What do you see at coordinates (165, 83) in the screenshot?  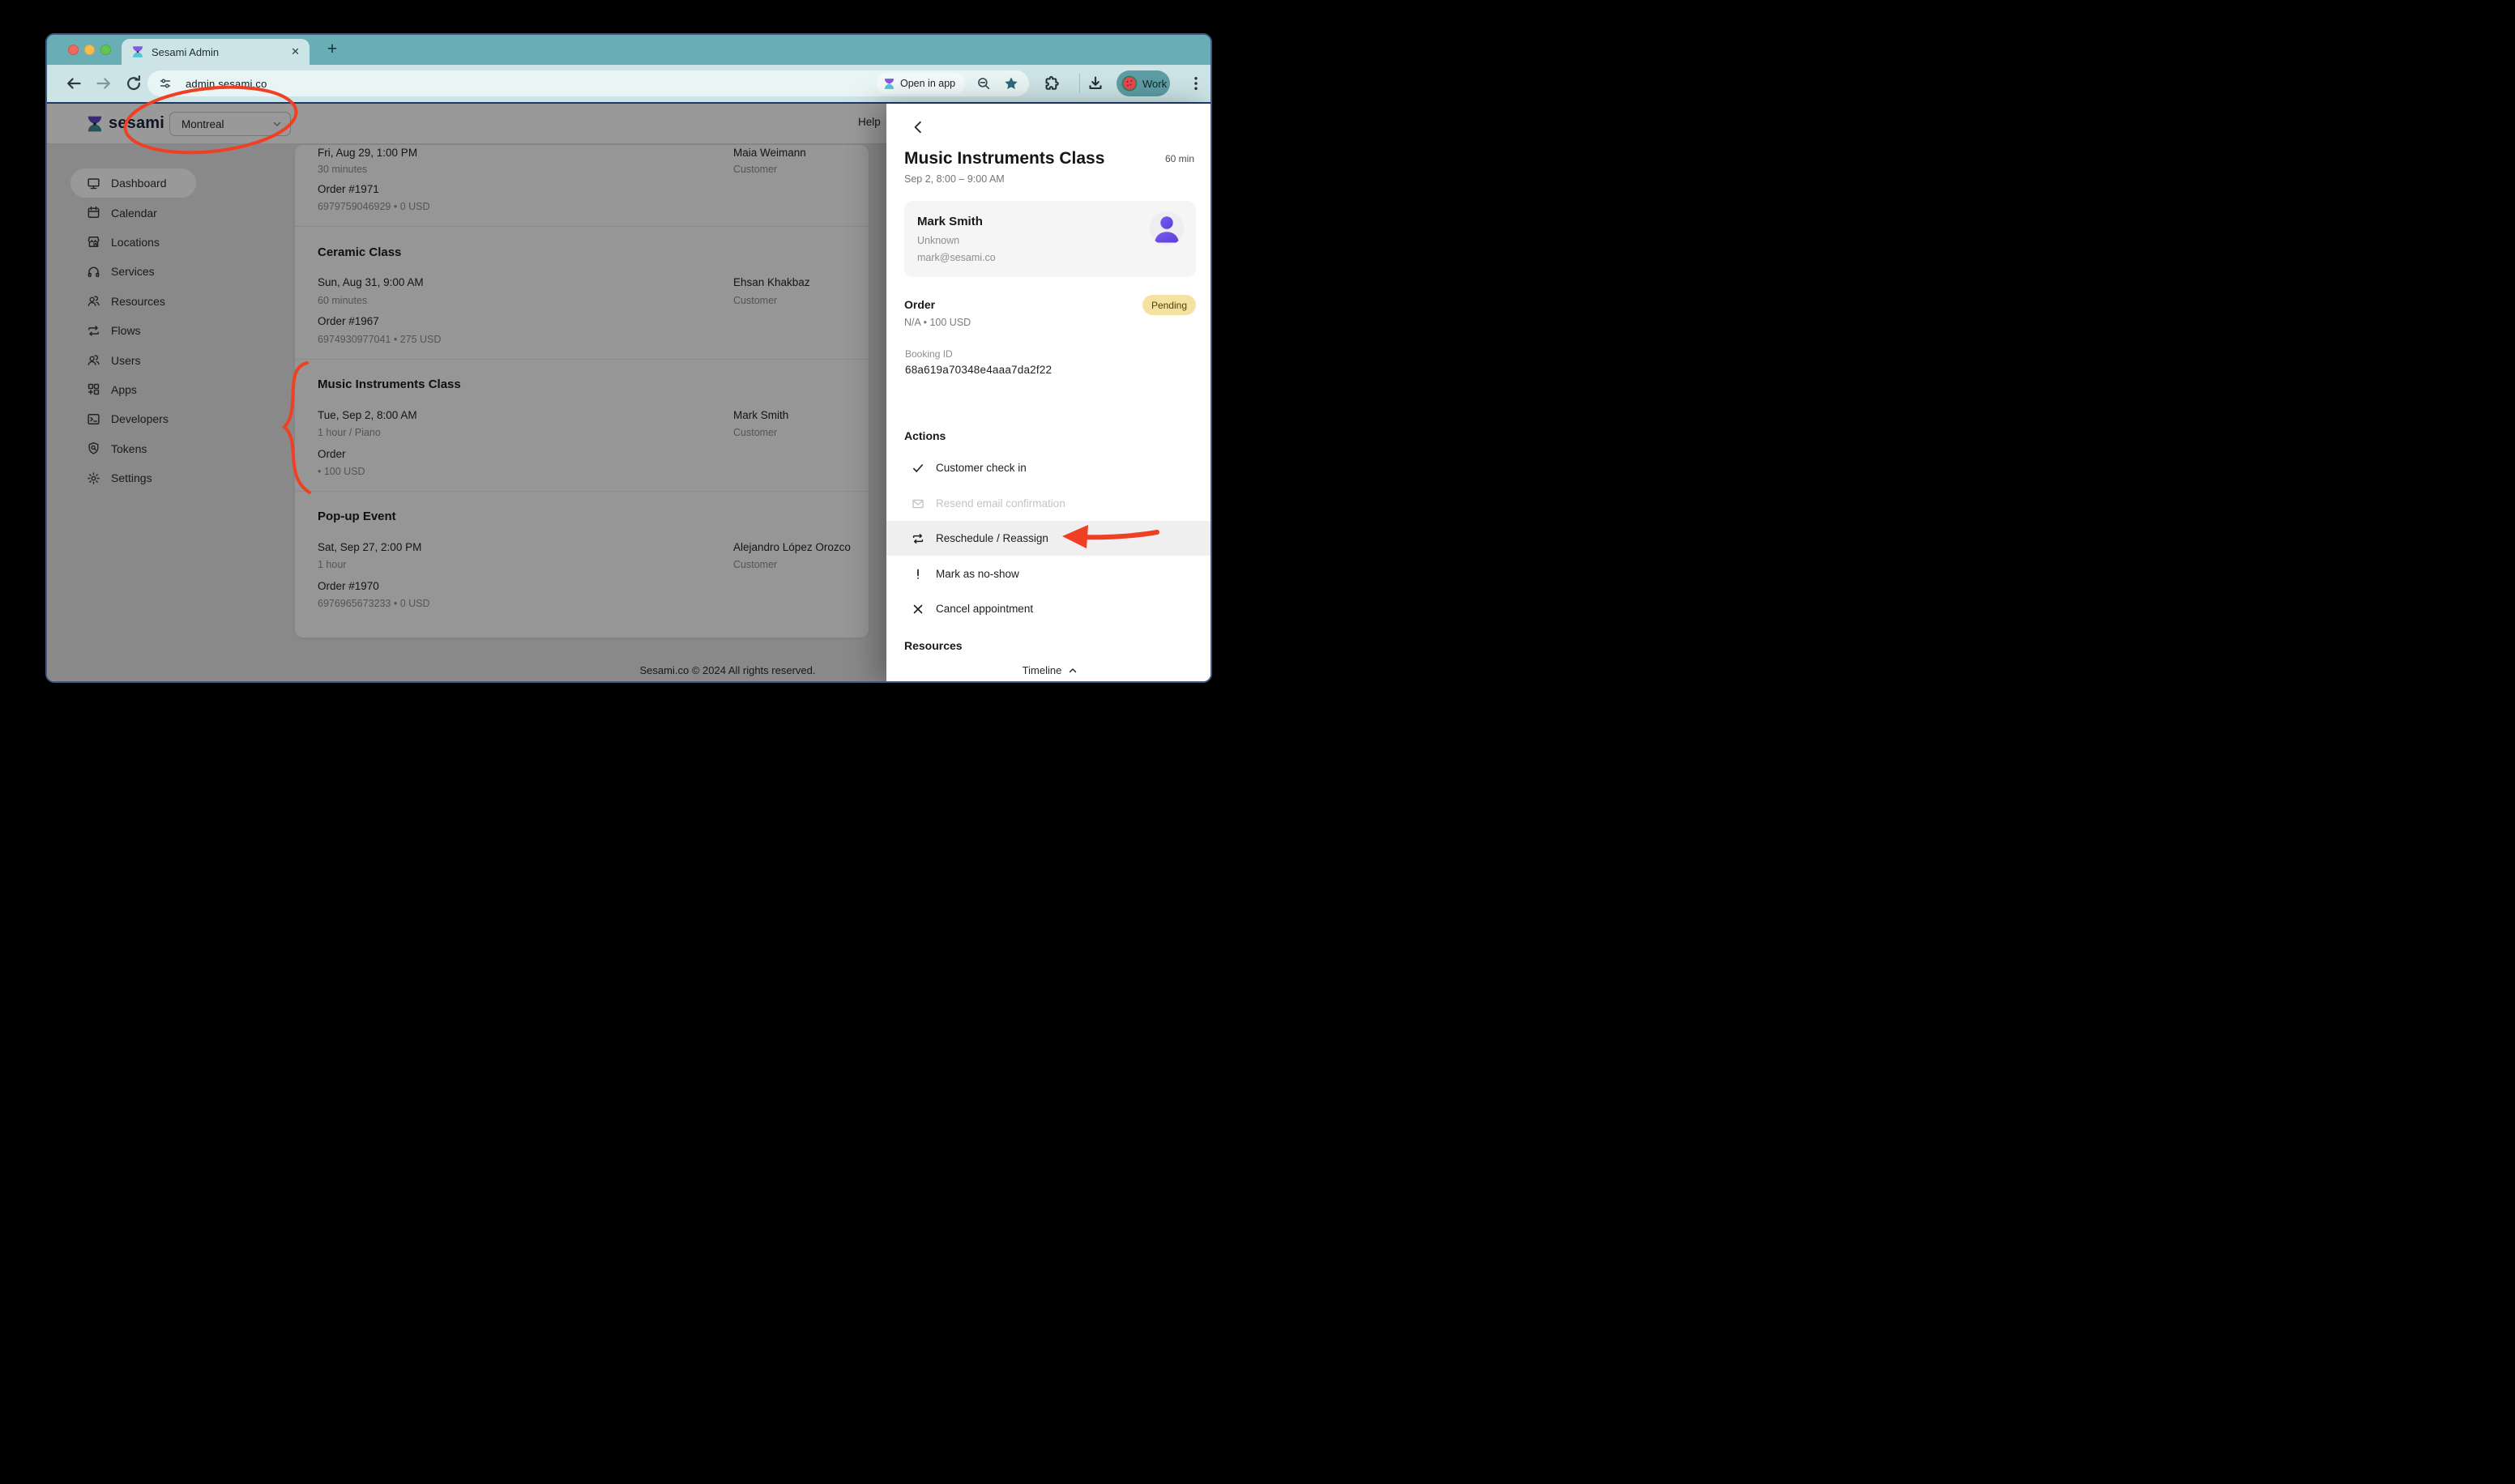 I see `site-settings-icon` at bounding box center [165, 83].